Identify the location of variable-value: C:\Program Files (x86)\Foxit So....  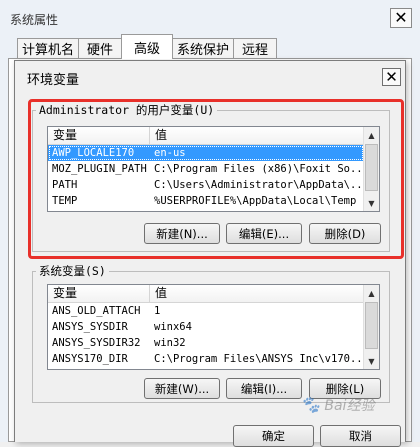
(258, 169).